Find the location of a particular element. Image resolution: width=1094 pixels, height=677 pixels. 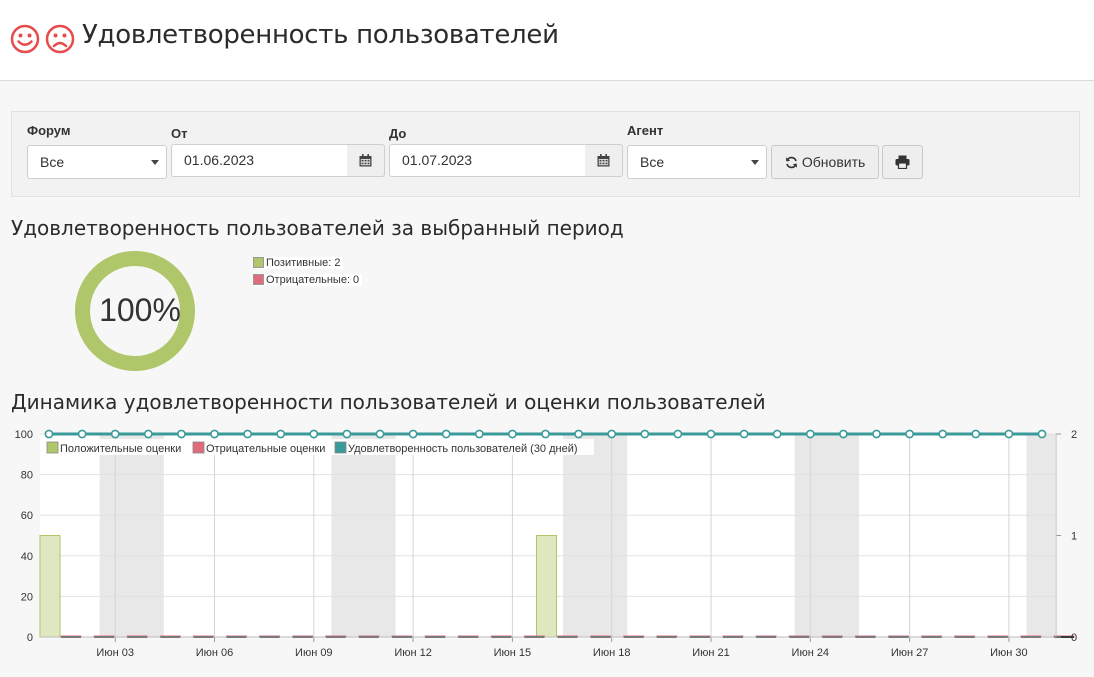

forum-label: Форум is located at coordinates (49, 130).